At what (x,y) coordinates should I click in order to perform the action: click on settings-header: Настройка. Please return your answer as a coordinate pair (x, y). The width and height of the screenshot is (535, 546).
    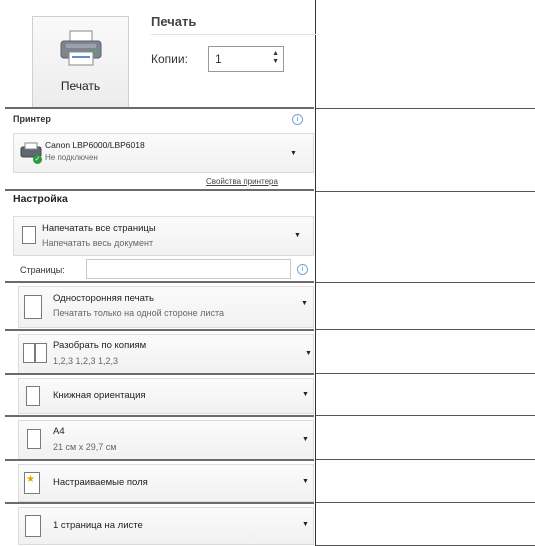
    Looking at the image, I should click on (40, 199).